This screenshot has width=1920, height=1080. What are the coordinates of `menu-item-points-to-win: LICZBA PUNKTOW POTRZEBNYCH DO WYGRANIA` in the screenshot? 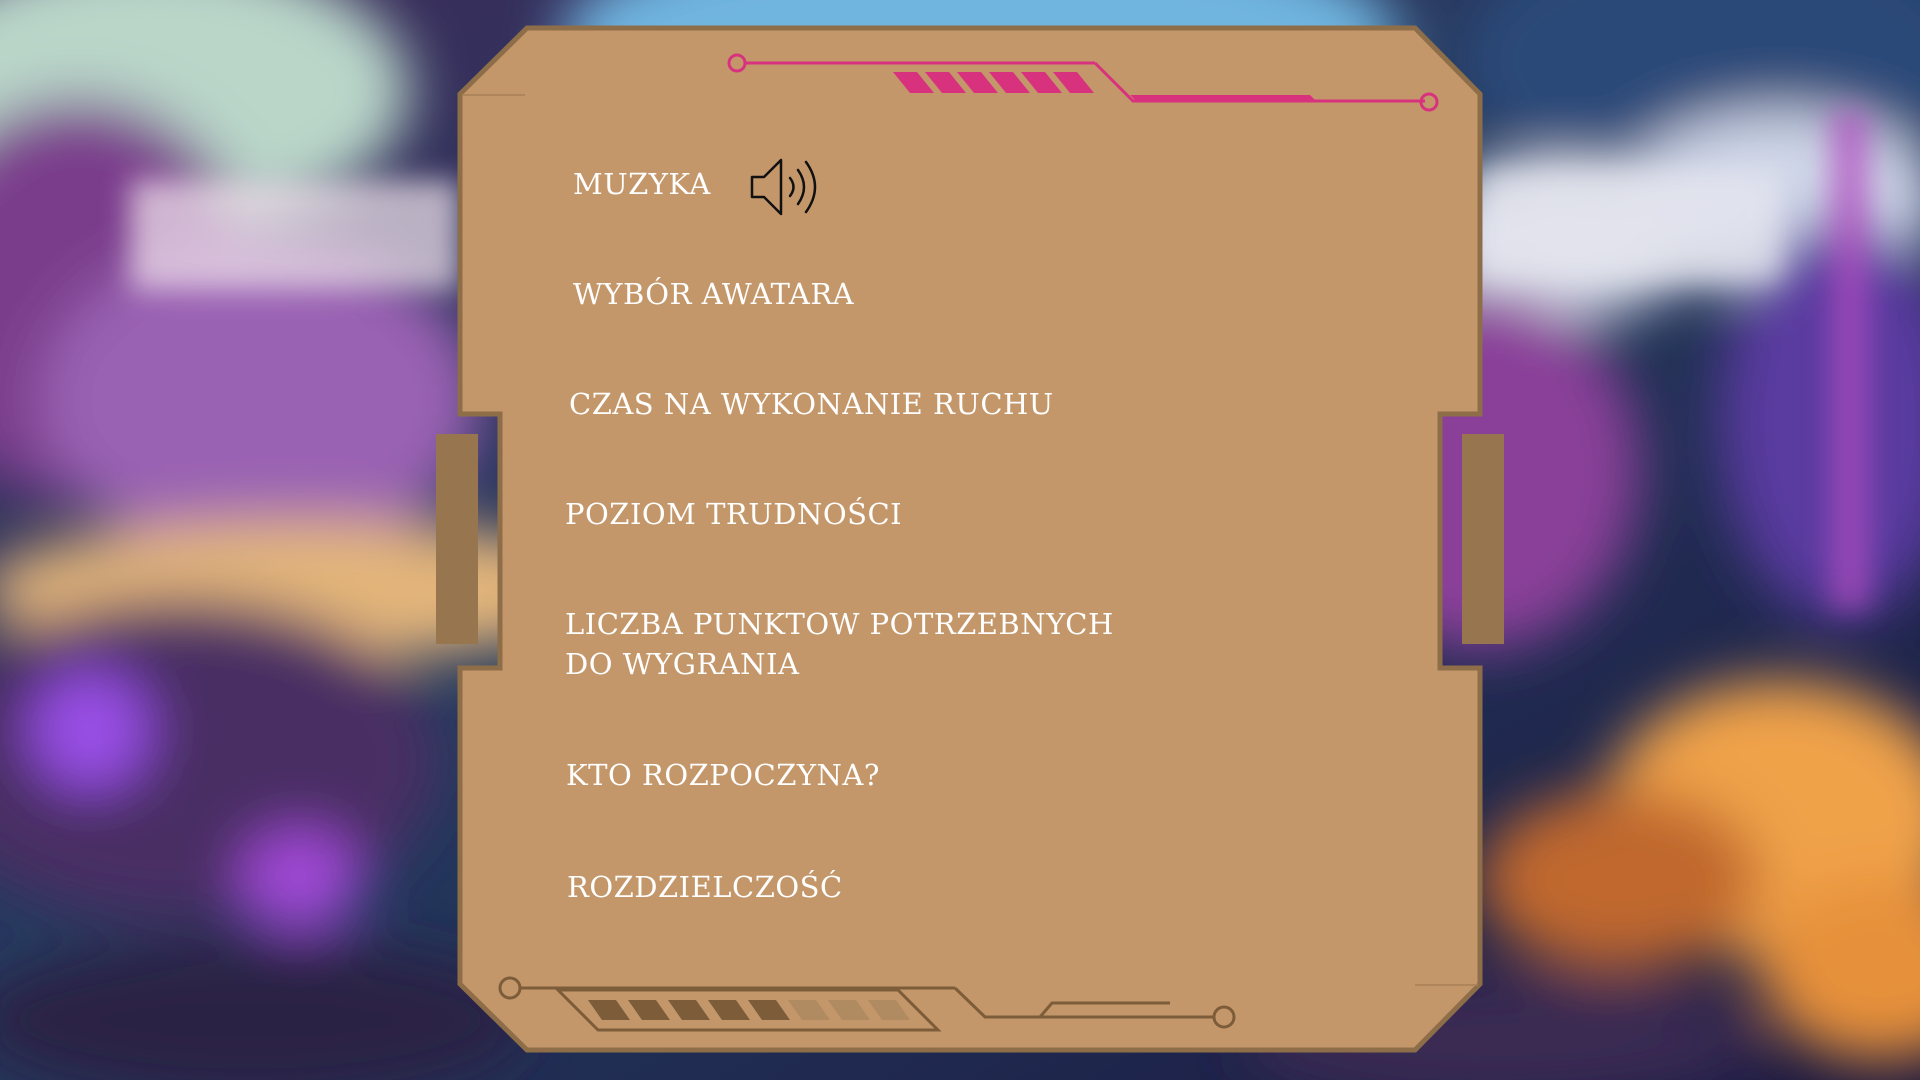 It's located at (839, 644).